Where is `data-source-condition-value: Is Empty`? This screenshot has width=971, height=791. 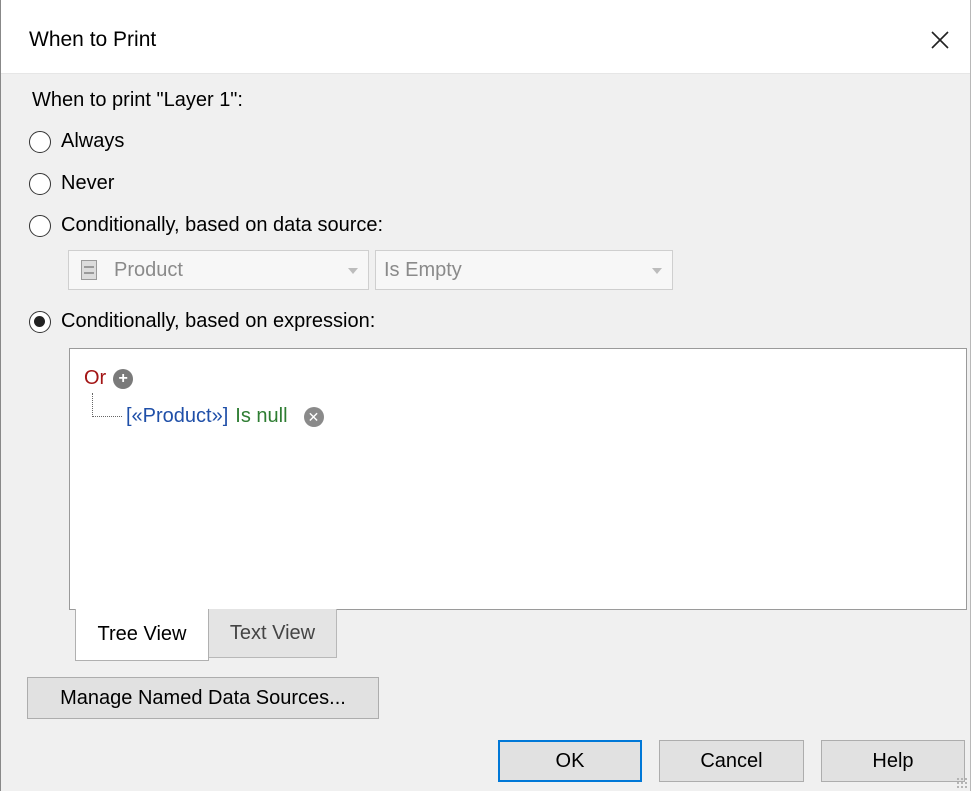
data-source-condition-value: Is Empty is located at coordinates (423, 269).